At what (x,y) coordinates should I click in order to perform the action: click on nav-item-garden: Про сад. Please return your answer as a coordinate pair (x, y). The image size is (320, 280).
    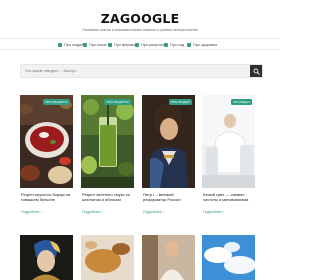
    Looking at the image, I should click on (174, 45).